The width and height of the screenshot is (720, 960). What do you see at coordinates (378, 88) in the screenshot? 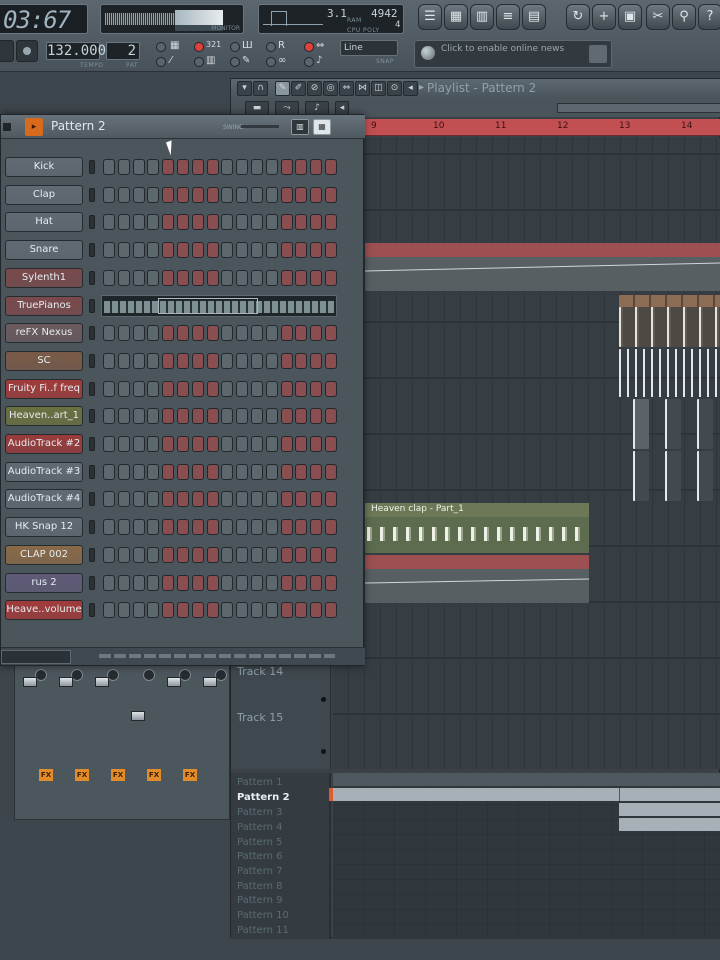
I see `select-tool-icon: ◫` at bounding box center [378, 88].